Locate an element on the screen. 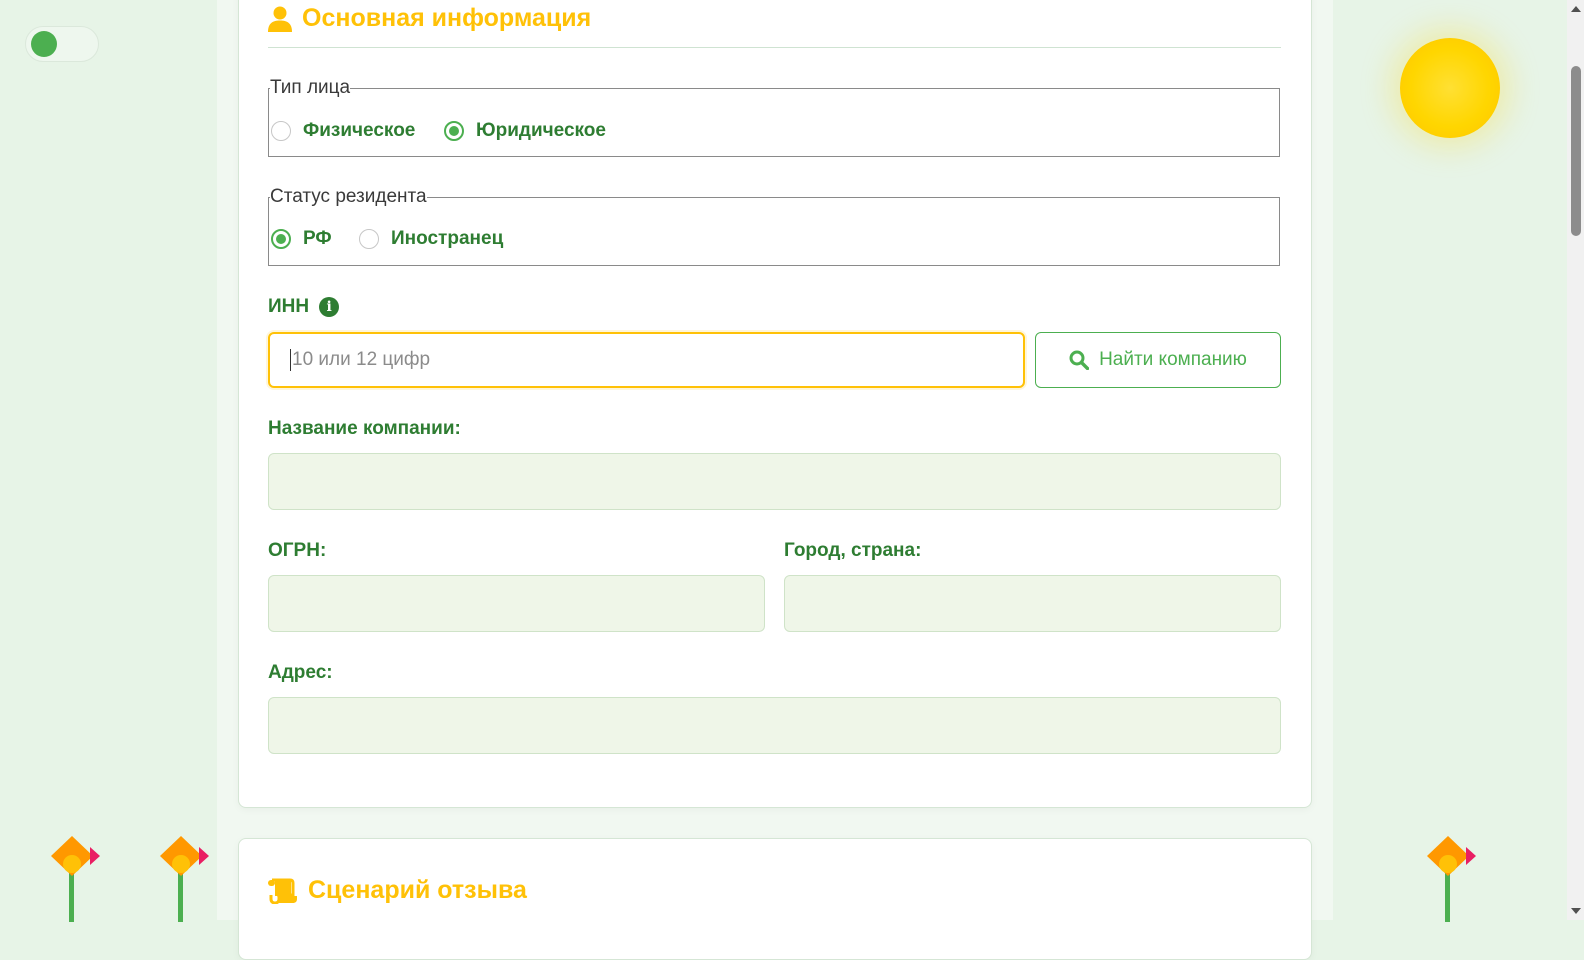 The height and width of the screenshot is (960, 1584). resident-status-legend: Статус резидента is located at coordinates (348, 196).